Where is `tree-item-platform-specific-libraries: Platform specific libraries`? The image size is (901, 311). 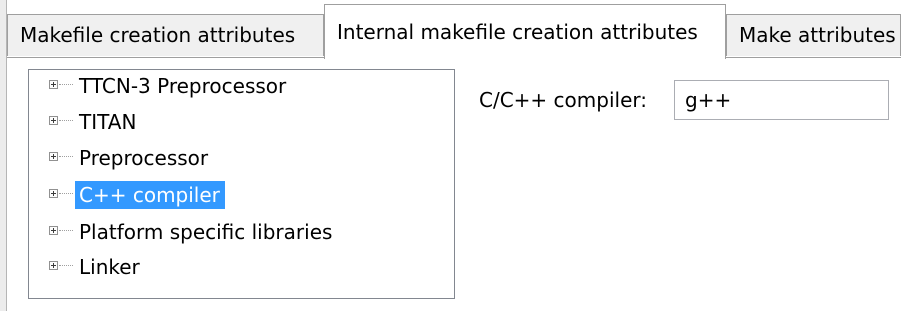 tree-item-platform-specific-libraries: Platform specific libraries is located at coordinates (239, 232).